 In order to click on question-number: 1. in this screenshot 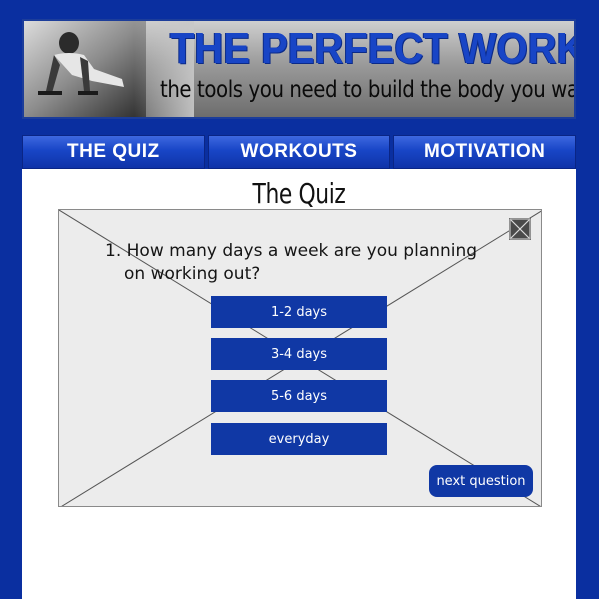, I will do `click(113, 251)`.